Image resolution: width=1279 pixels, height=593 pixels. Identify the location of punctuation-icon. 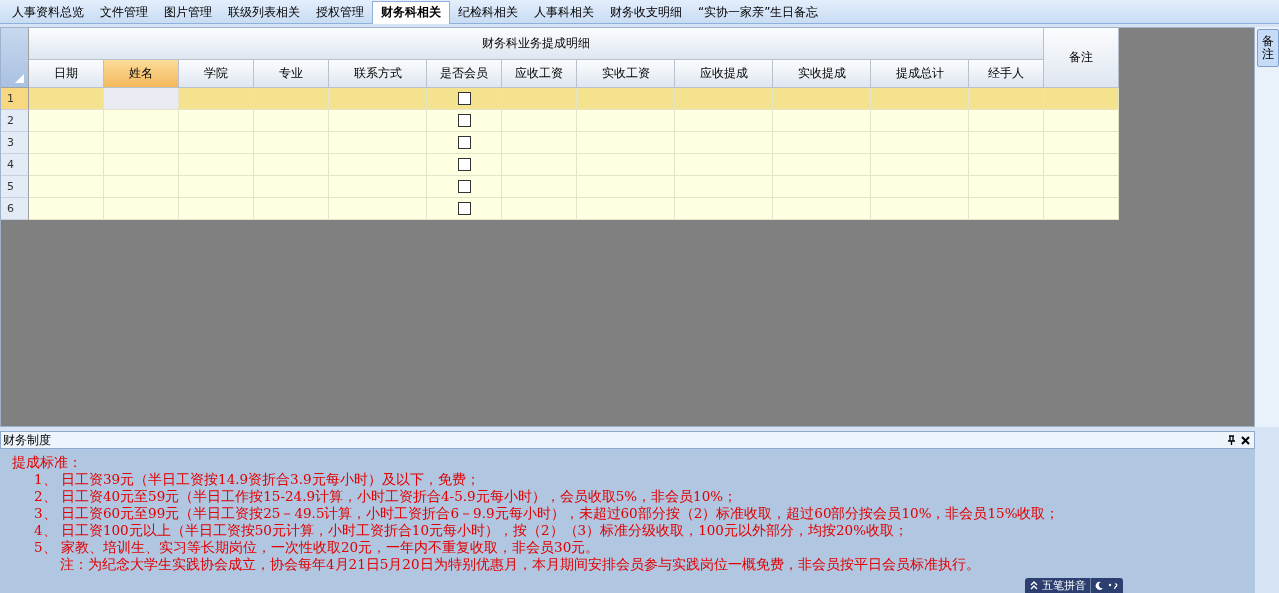
(1113, 585).